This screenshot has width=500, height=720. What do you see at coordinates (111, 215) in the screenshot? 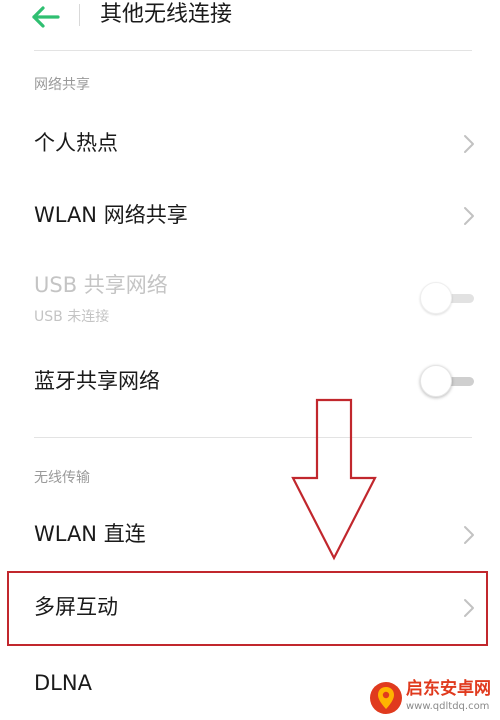
I see `row-label: WLAN 网络共享` at bounding box center [111, 215].